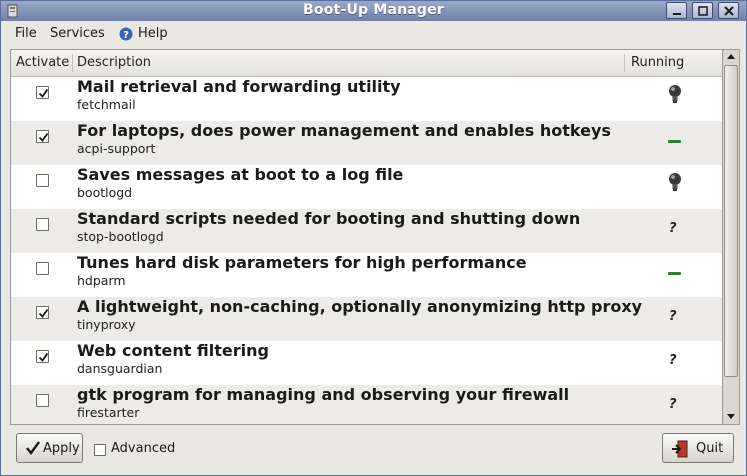 This screenshot has width=747, height=476. I want to click on advanced-label: Advanced, so click(143, 448).